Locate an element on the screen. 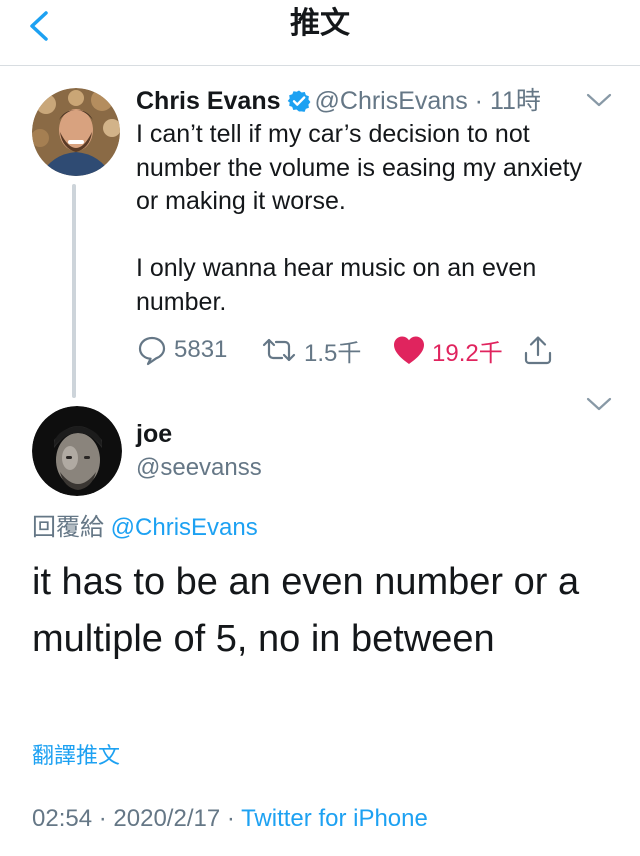  mention-link: @ChrisEvans is located at coordinates (184, 527).